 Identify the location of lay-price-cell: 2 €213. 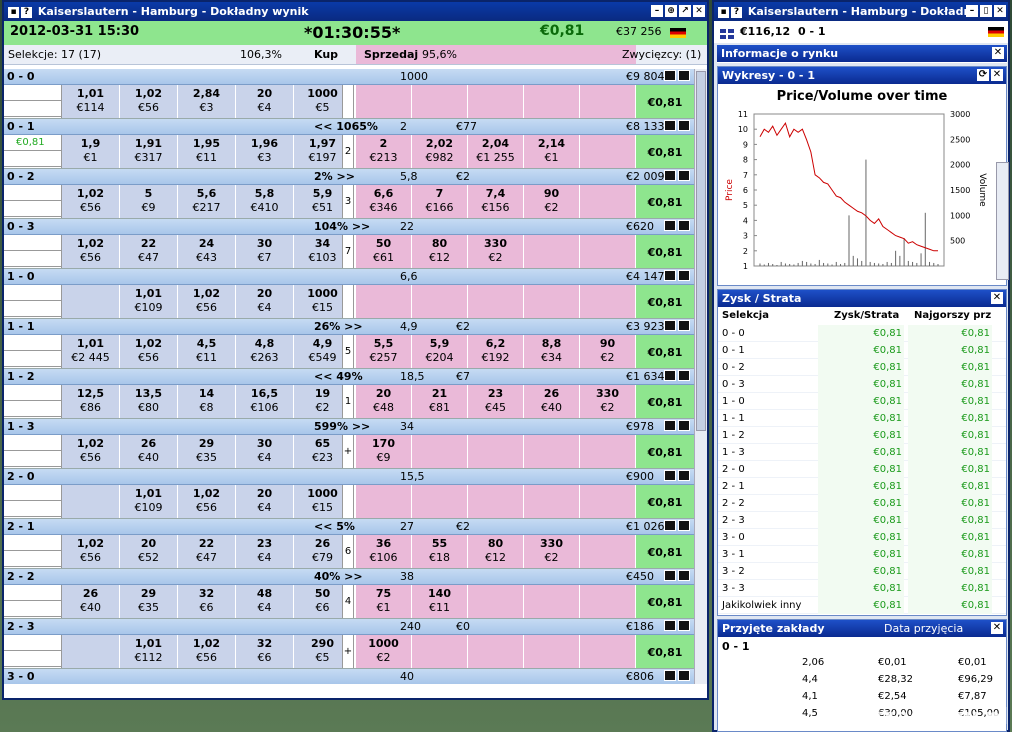
(384, 151).